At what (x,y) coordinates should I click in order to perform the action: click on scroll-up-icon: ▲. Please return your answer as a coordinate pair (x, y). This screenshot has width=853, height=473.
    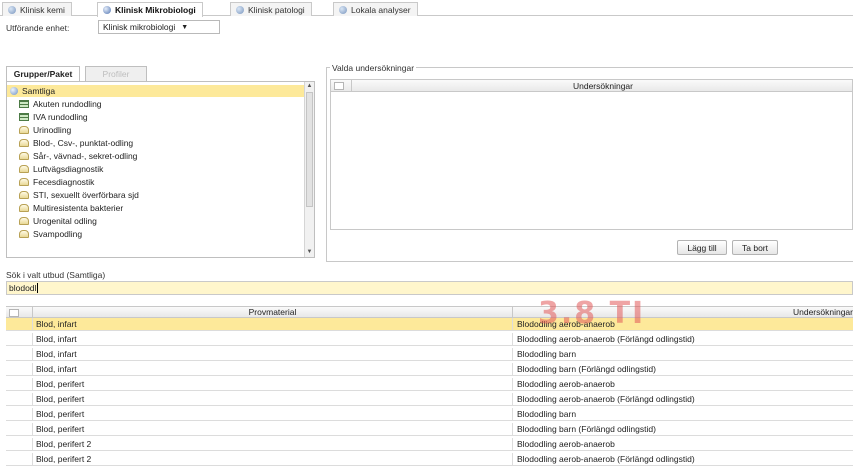
    Looking at the image, I should click on (309, 86).